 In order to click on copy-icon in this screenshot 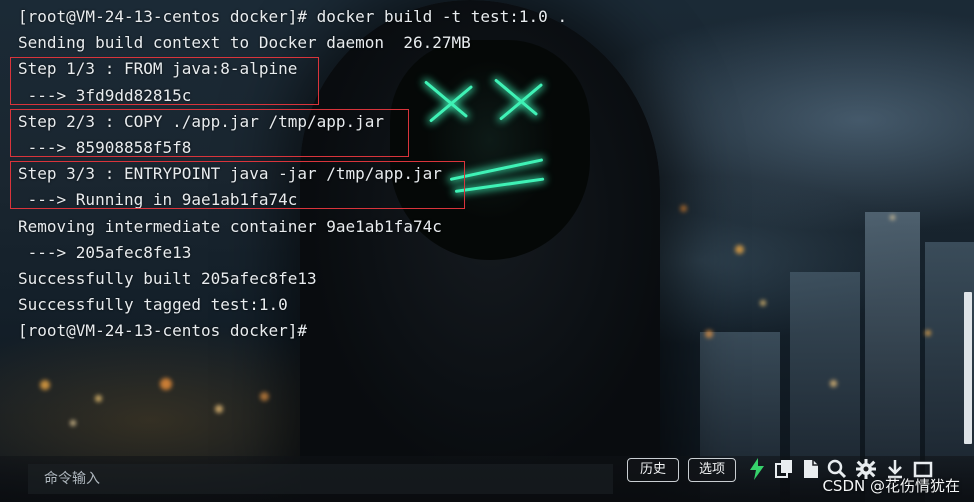, I will do `click(784, 469)`.